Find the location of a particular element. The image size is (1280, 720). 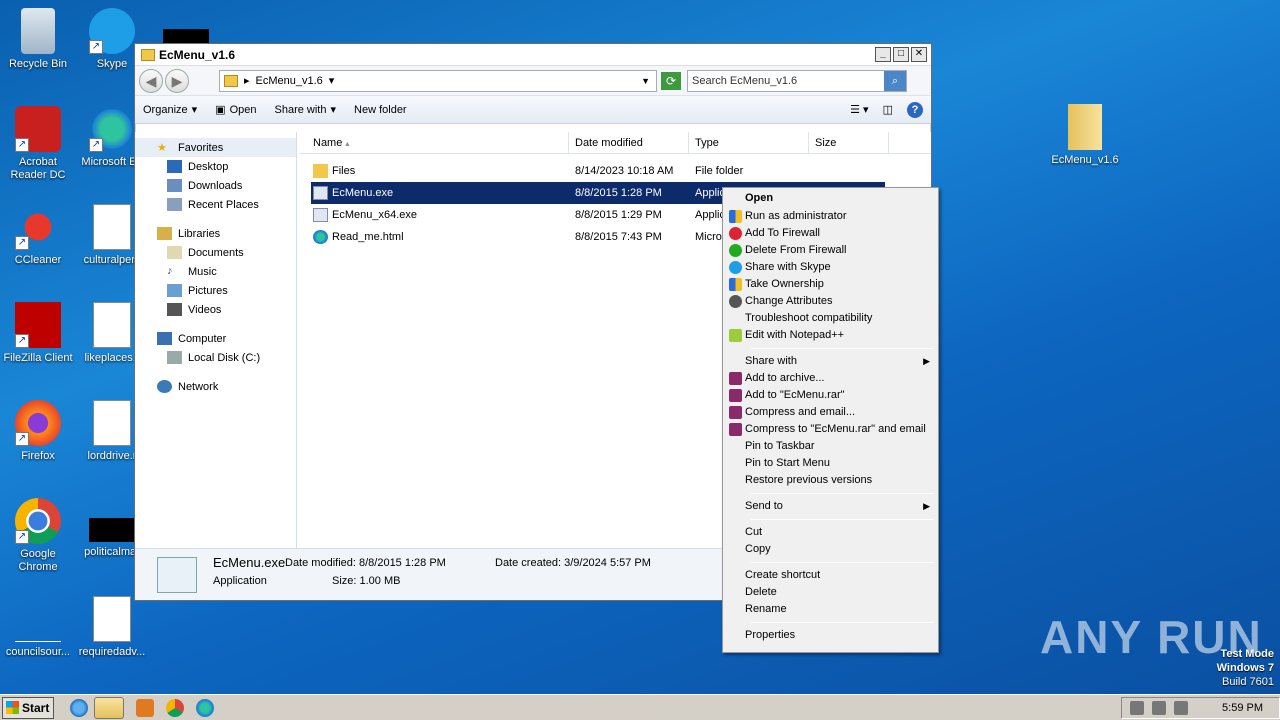

col-type: Type is located at coordinates (749, 142).